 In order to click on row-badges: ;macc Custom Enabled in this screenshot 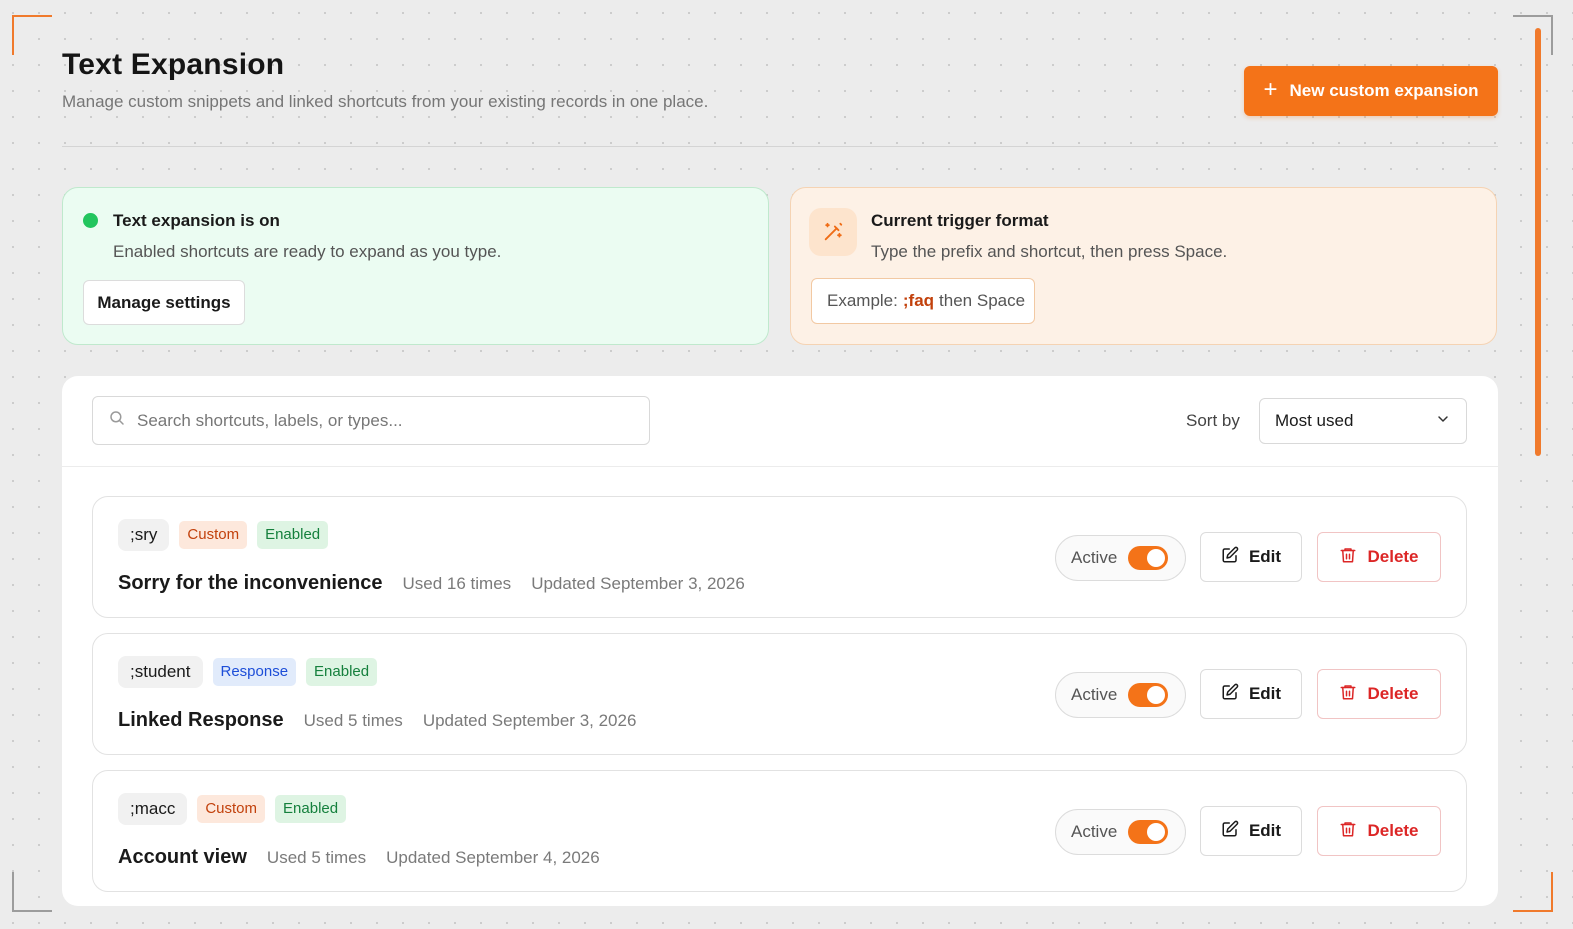, I will do `click(232, 809)`.